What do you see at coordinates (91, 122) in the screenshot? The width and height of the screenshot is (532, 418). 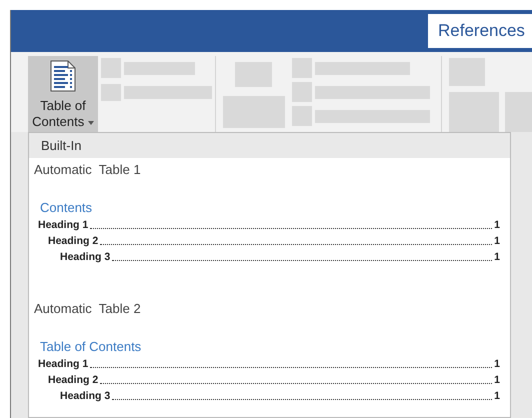 I see `caret-icon` at bounding box center [91, 122].